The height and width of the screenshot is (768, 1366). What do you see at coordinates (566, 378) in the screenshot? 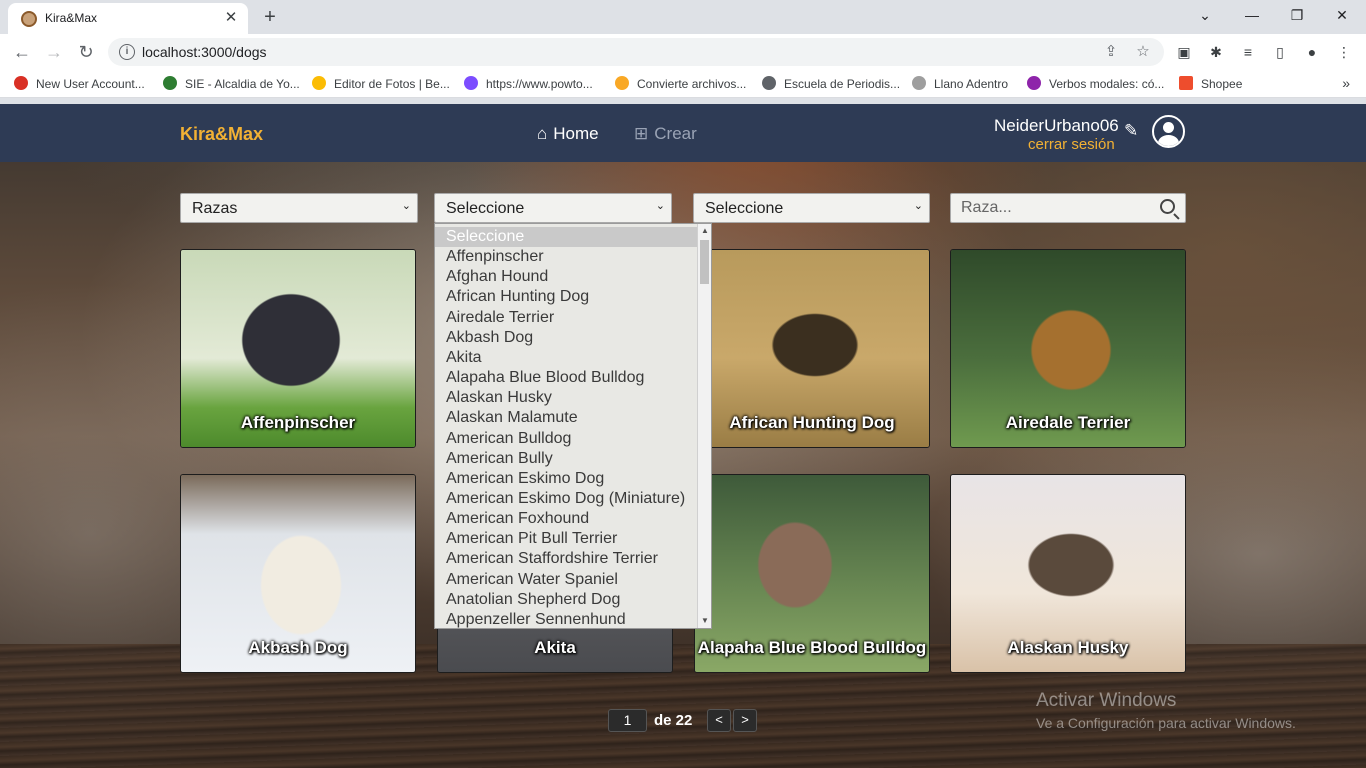
I see `dropdown-option: Alapaha Blue Blood Bulldog` at bounding box center [566, 378].